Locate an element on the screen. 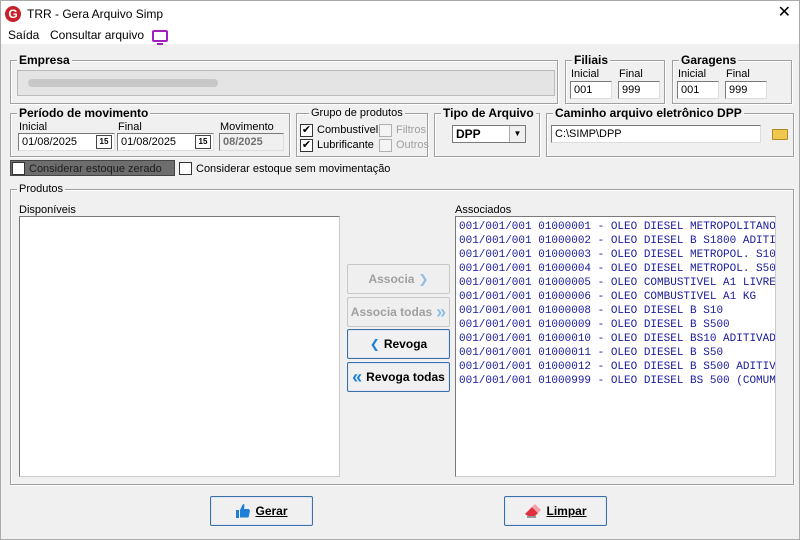 Image resolution: width=800 pixels, height=540 pixels. thumbs-up-icon is located at coordinates (243, 511).